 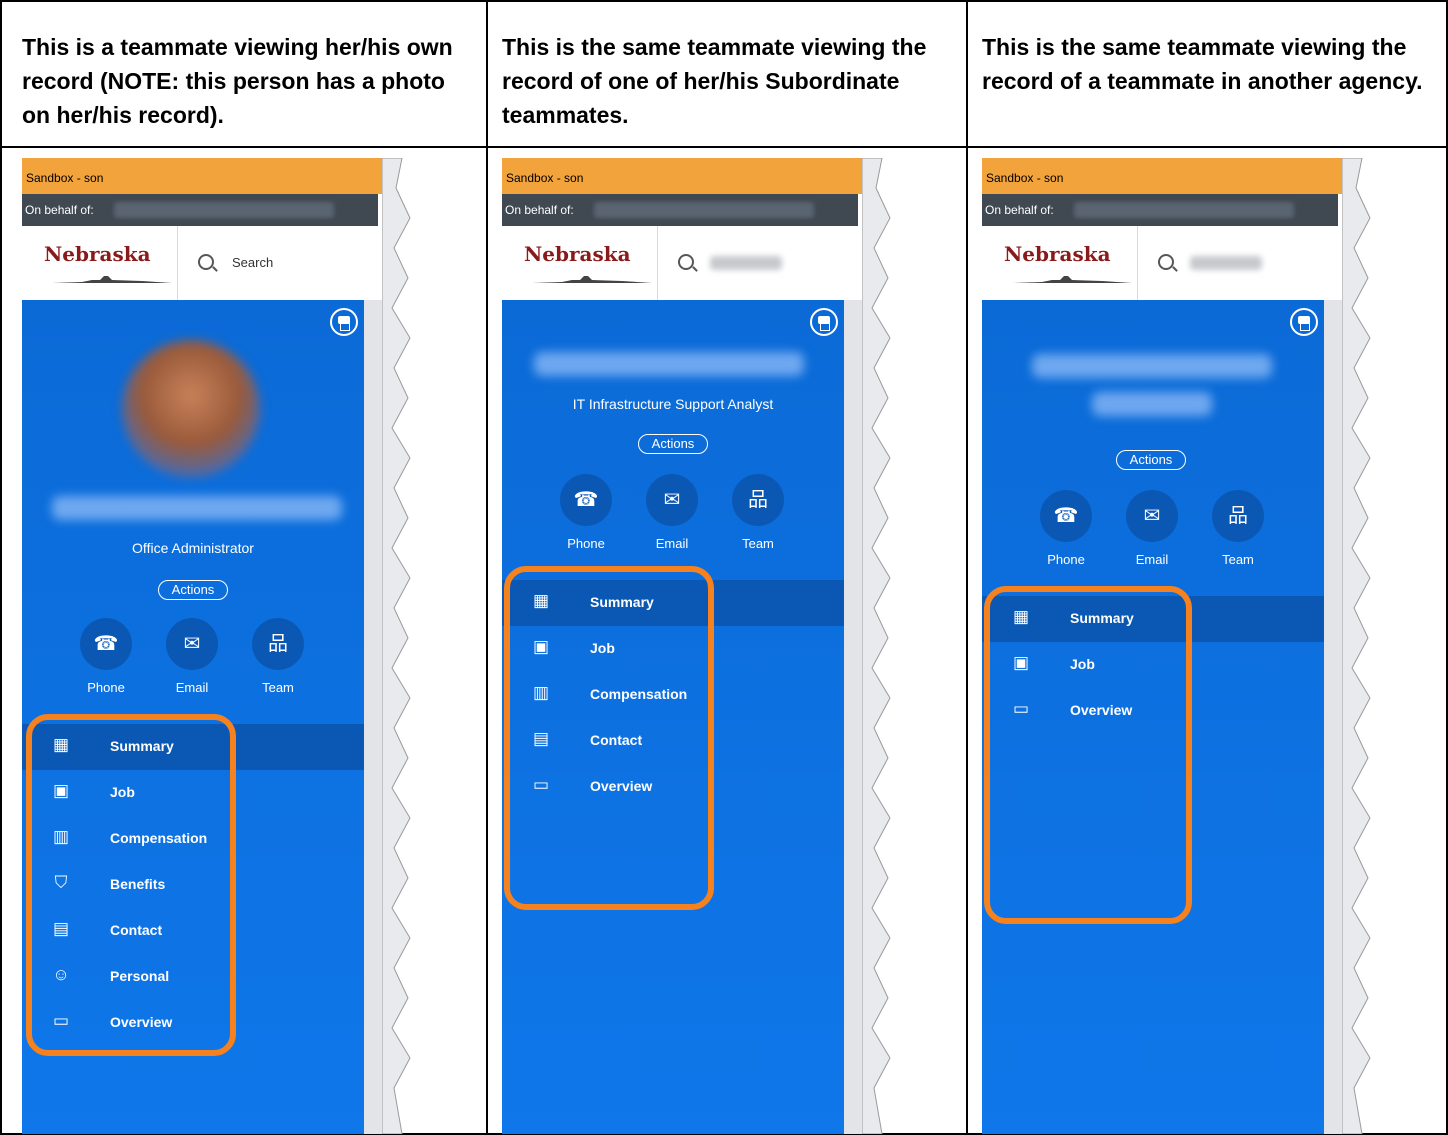 I want to click on top-navigation: Nebraska Search, so click(x=202, y=263).